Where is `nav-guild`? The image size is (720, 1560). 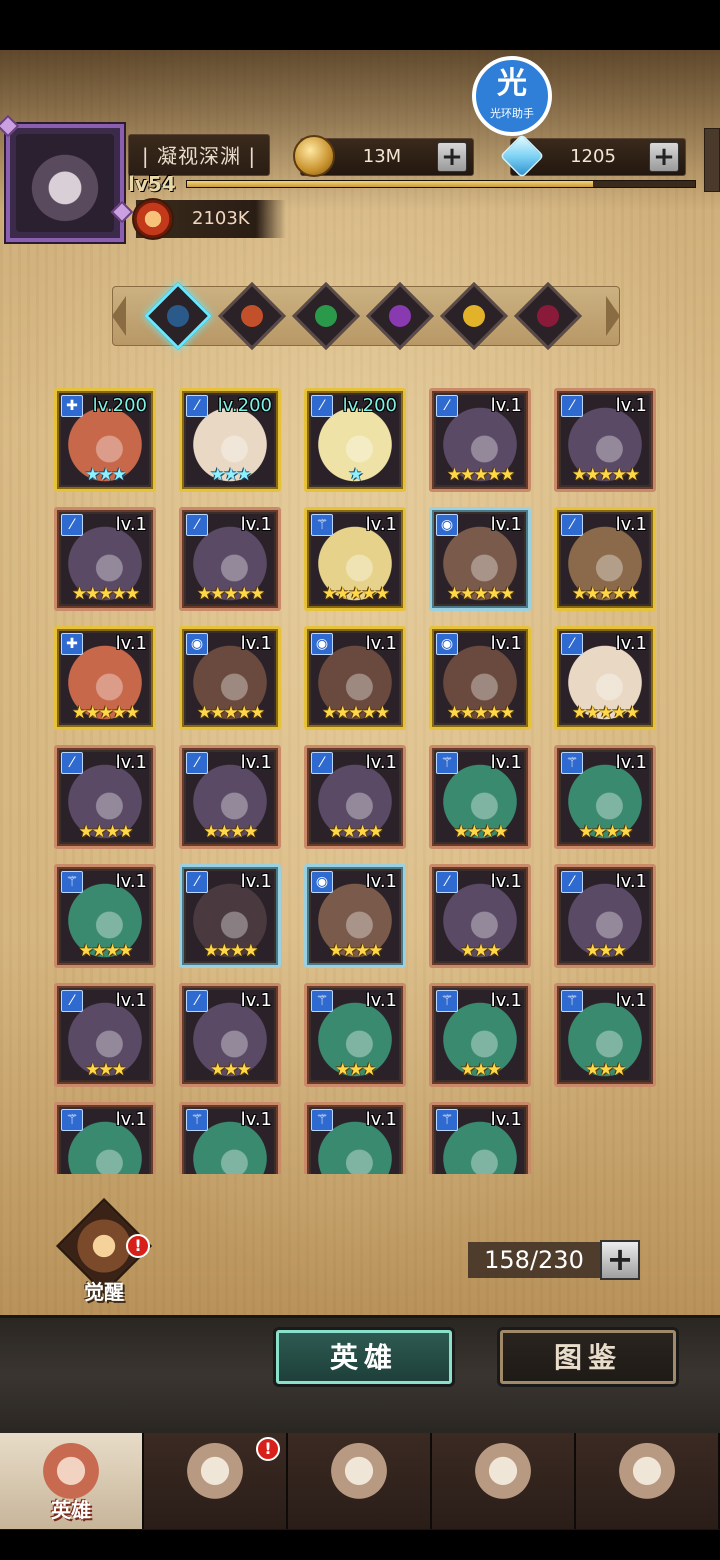
nav-guild is located at coordinates (648, 1481).